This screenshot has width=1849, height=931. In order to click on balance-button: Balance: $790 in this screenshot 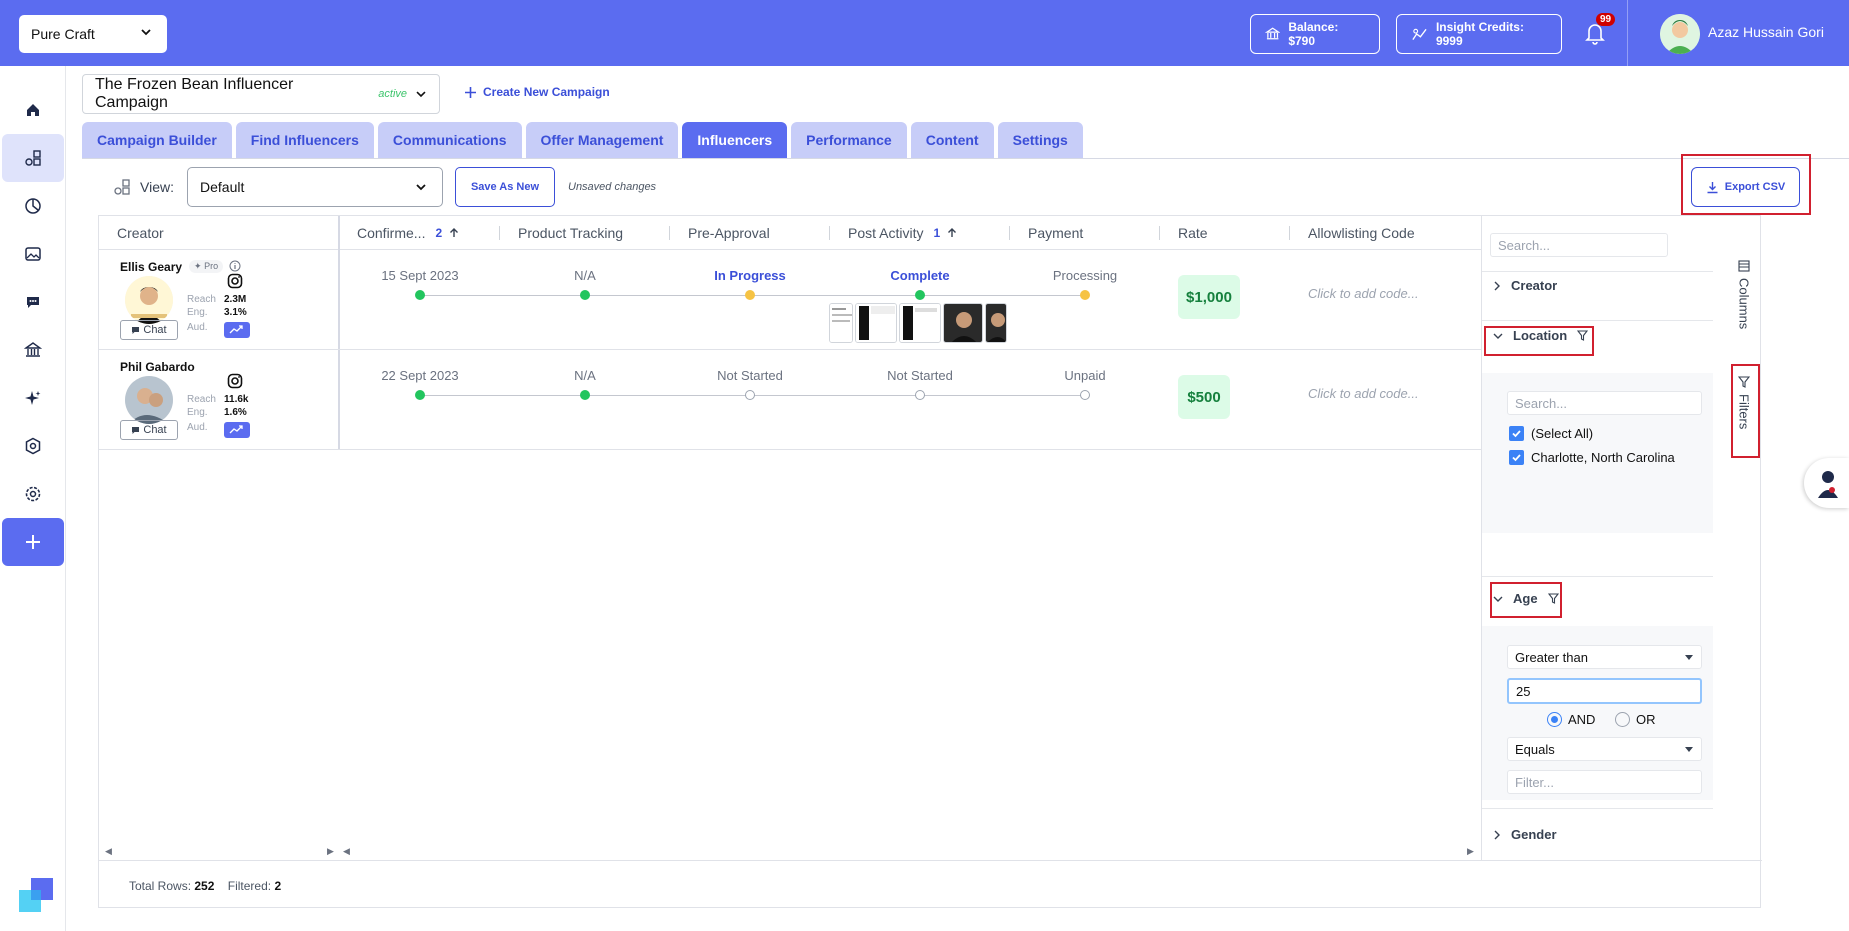, I will do `click(1315, 34)`.